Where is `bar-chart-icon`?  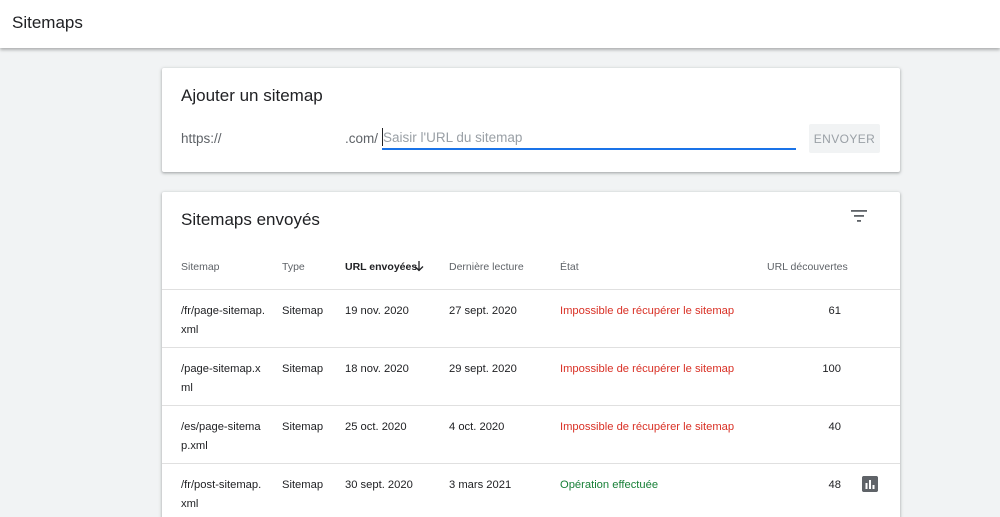 bar-chart-icon is located at coordinates (870, 484).